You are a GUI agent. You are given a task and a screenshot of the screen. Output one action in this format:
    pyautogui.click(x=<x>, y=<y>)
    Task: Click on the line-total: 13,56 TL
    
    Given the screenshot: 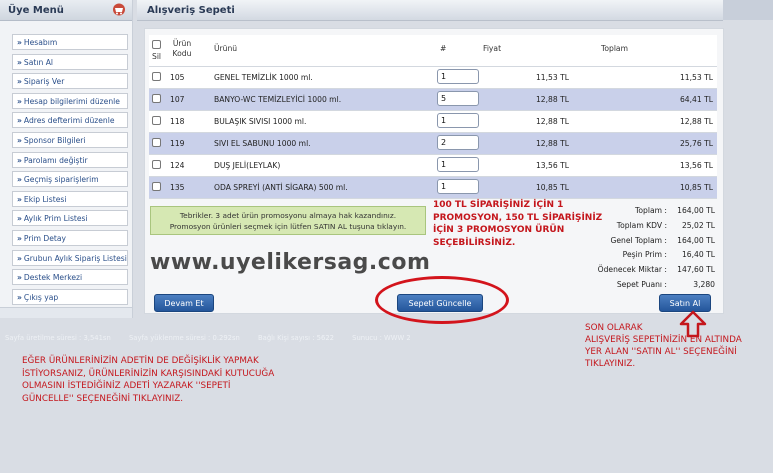 What is the action you would take?
    pyautogui.click(x=696, y=165)
    